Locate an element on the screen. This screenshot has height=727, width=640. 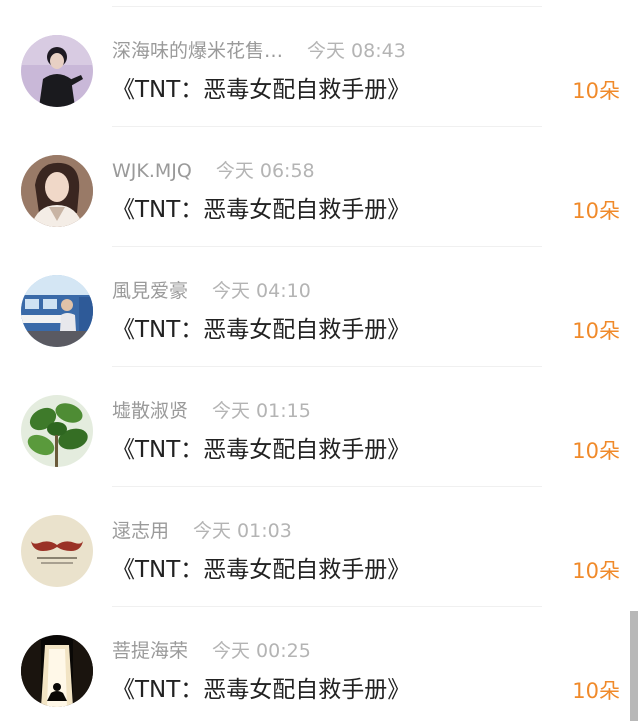
entry-meta: WJK.MJQ 今天 06:58 is located at coordinates (213, 171).